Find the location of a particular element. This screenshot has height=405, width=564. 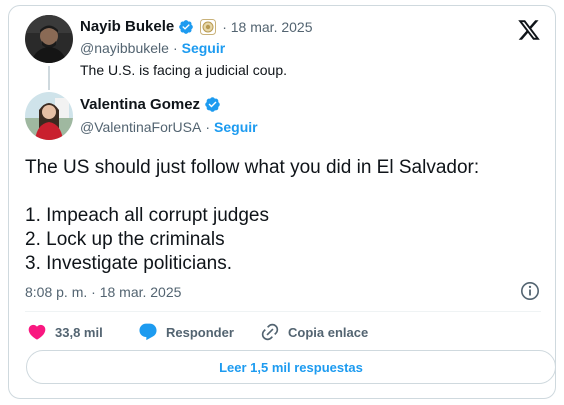

quoted-author-avatar is located at coordinates (49, 39).